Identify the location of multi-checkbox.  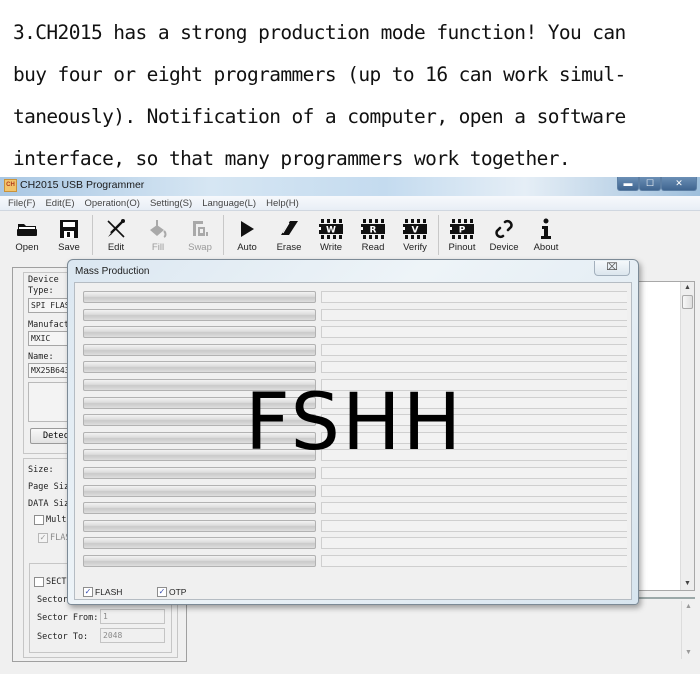
(39, 520).